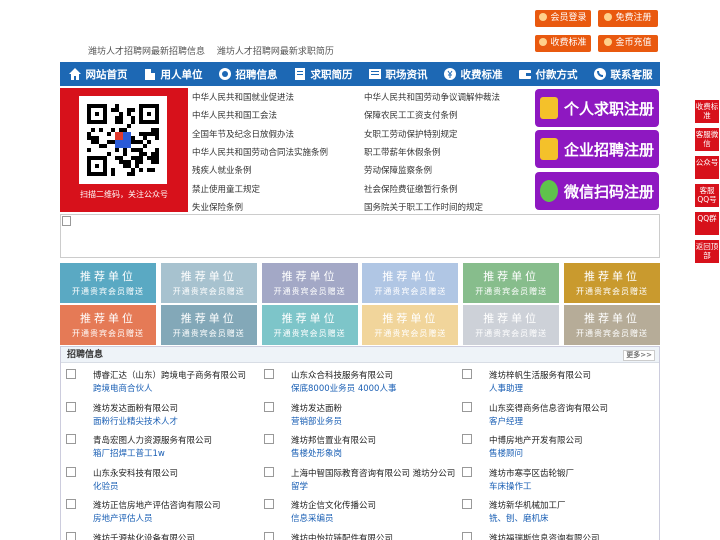  I want to click on job-item: 潍坊发达面粉 营销部业务员, so click(354, 413).